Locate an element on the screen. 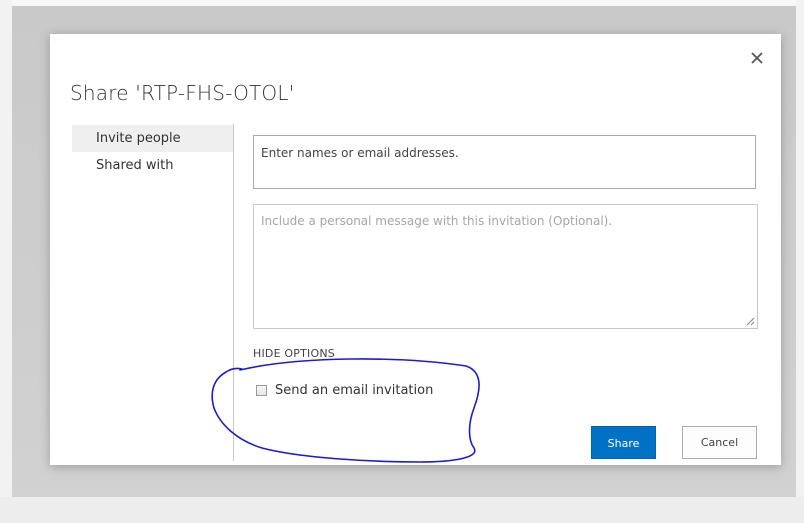  email-invitation-checkbox is located at coordinates (261, 390).